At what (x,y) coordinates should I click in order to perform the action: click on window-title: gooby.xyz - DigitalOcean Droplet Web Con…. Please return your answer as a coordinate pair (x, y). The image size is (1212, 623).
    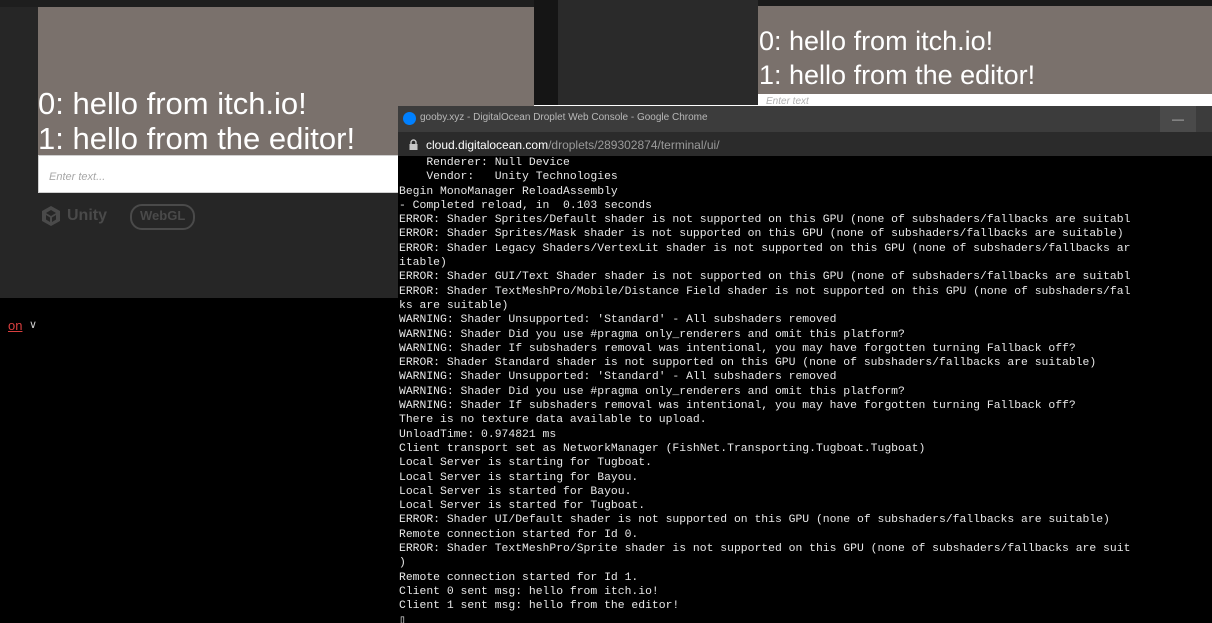
    Looking at the image, I should click on (564, 117).